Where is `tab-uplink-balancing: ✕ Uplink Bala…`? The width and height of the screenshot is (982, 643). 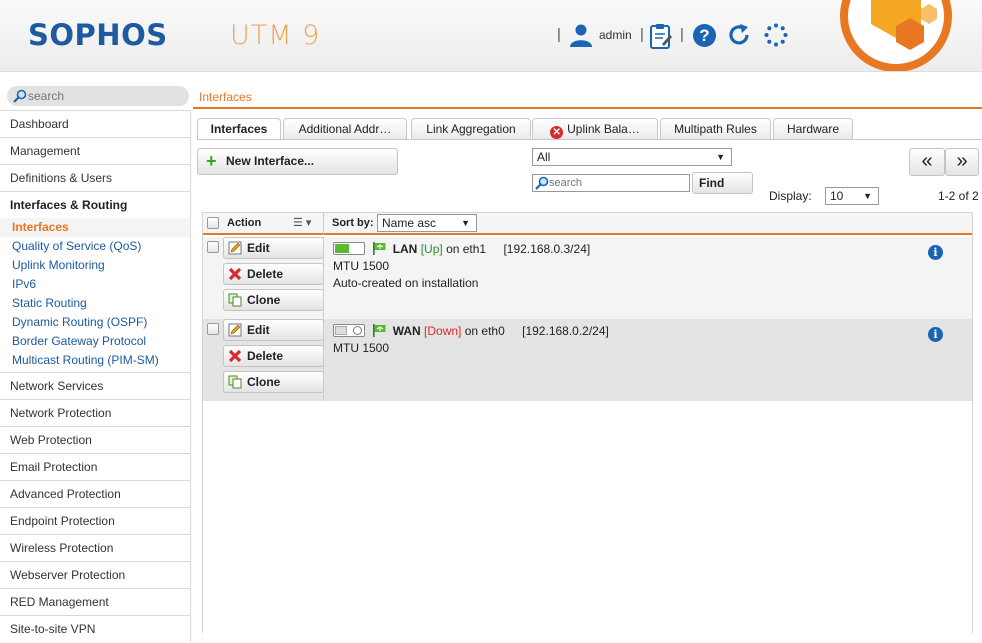
tab-uplink-balancing: ✕ Uplink Bala… is located at coordinates (595, 129).